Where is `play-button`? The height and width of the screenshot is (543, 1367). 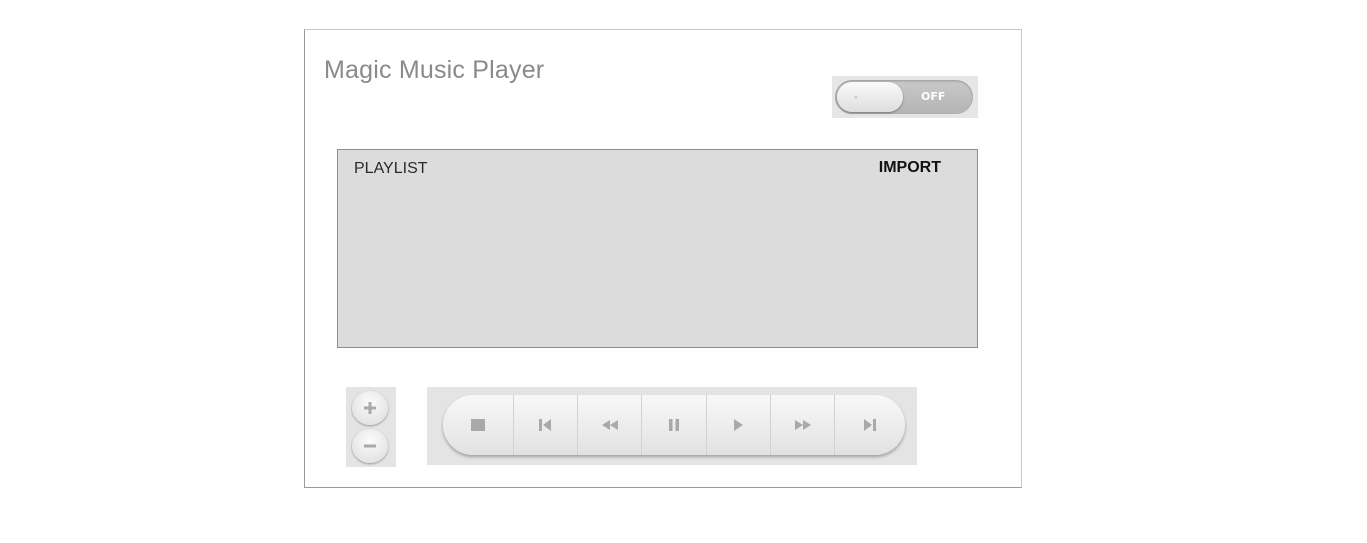 play-button is located at coordinates (737, 425).